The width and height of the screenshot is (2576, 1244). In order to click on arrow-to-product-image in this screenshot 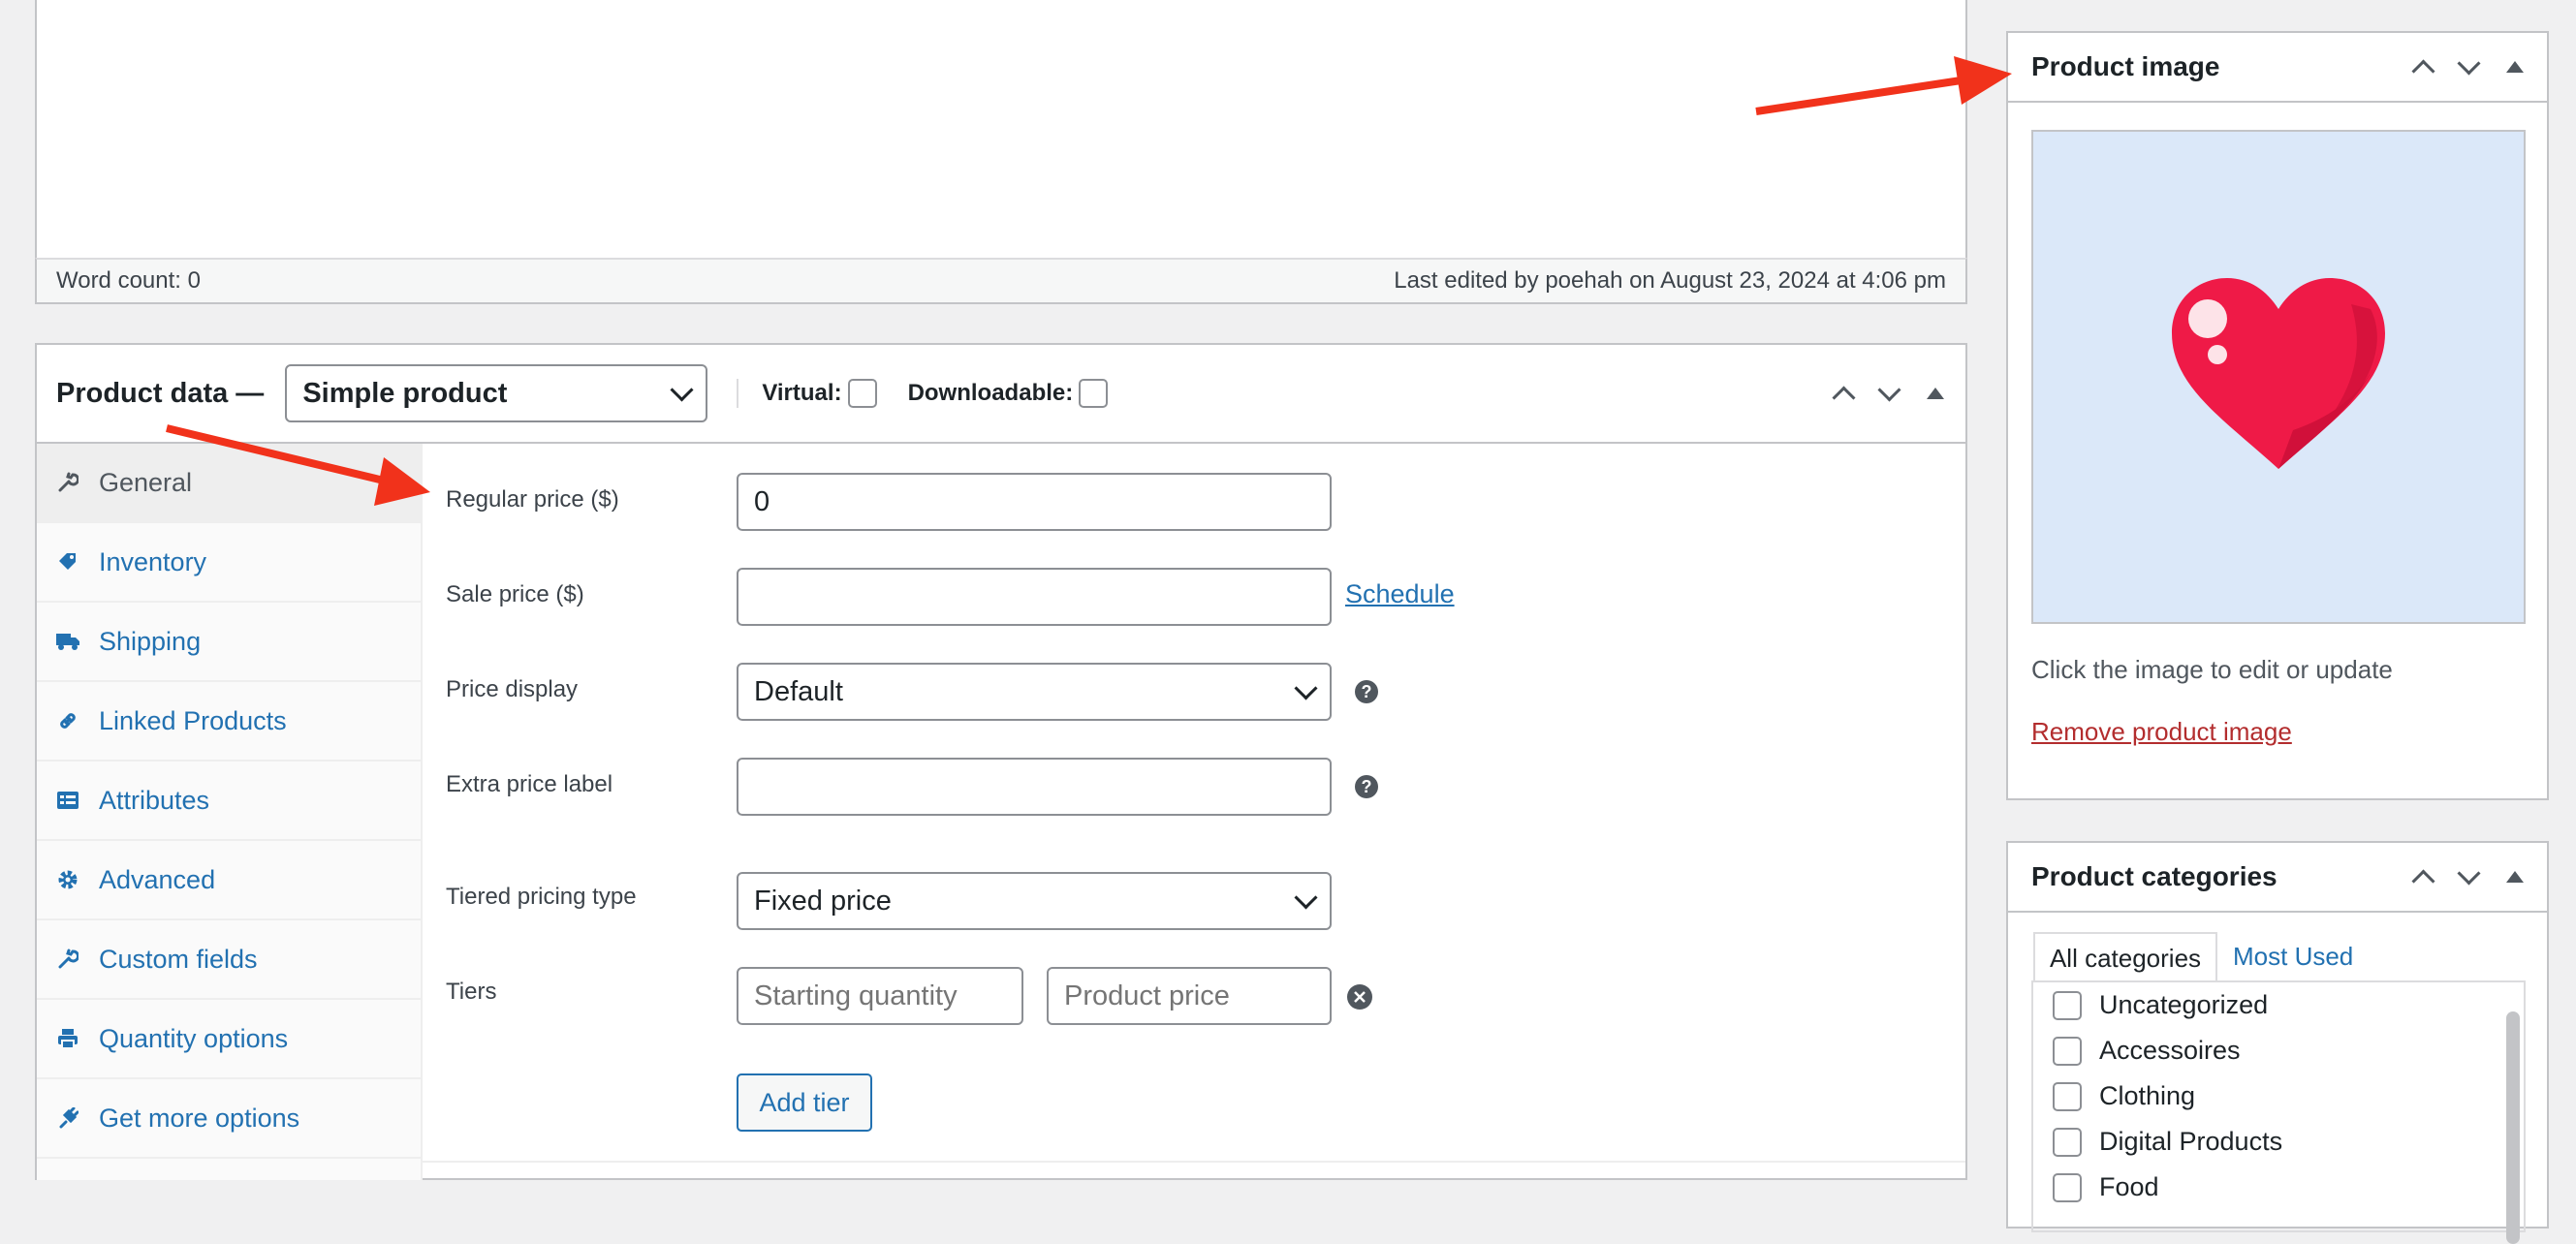, I will do `click(1883, 85)`.